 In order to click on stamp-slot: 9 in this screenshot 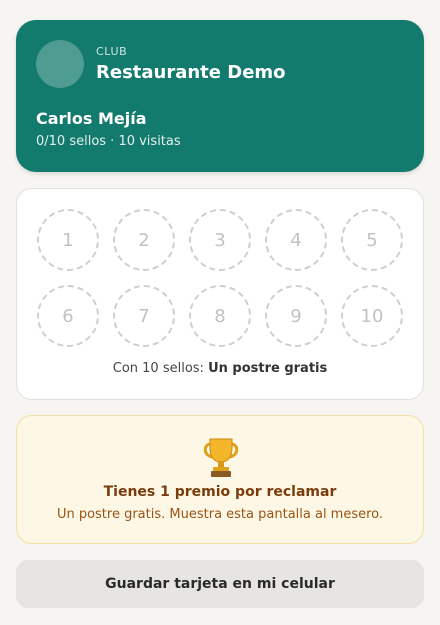, I will do `click(296, 316)`.